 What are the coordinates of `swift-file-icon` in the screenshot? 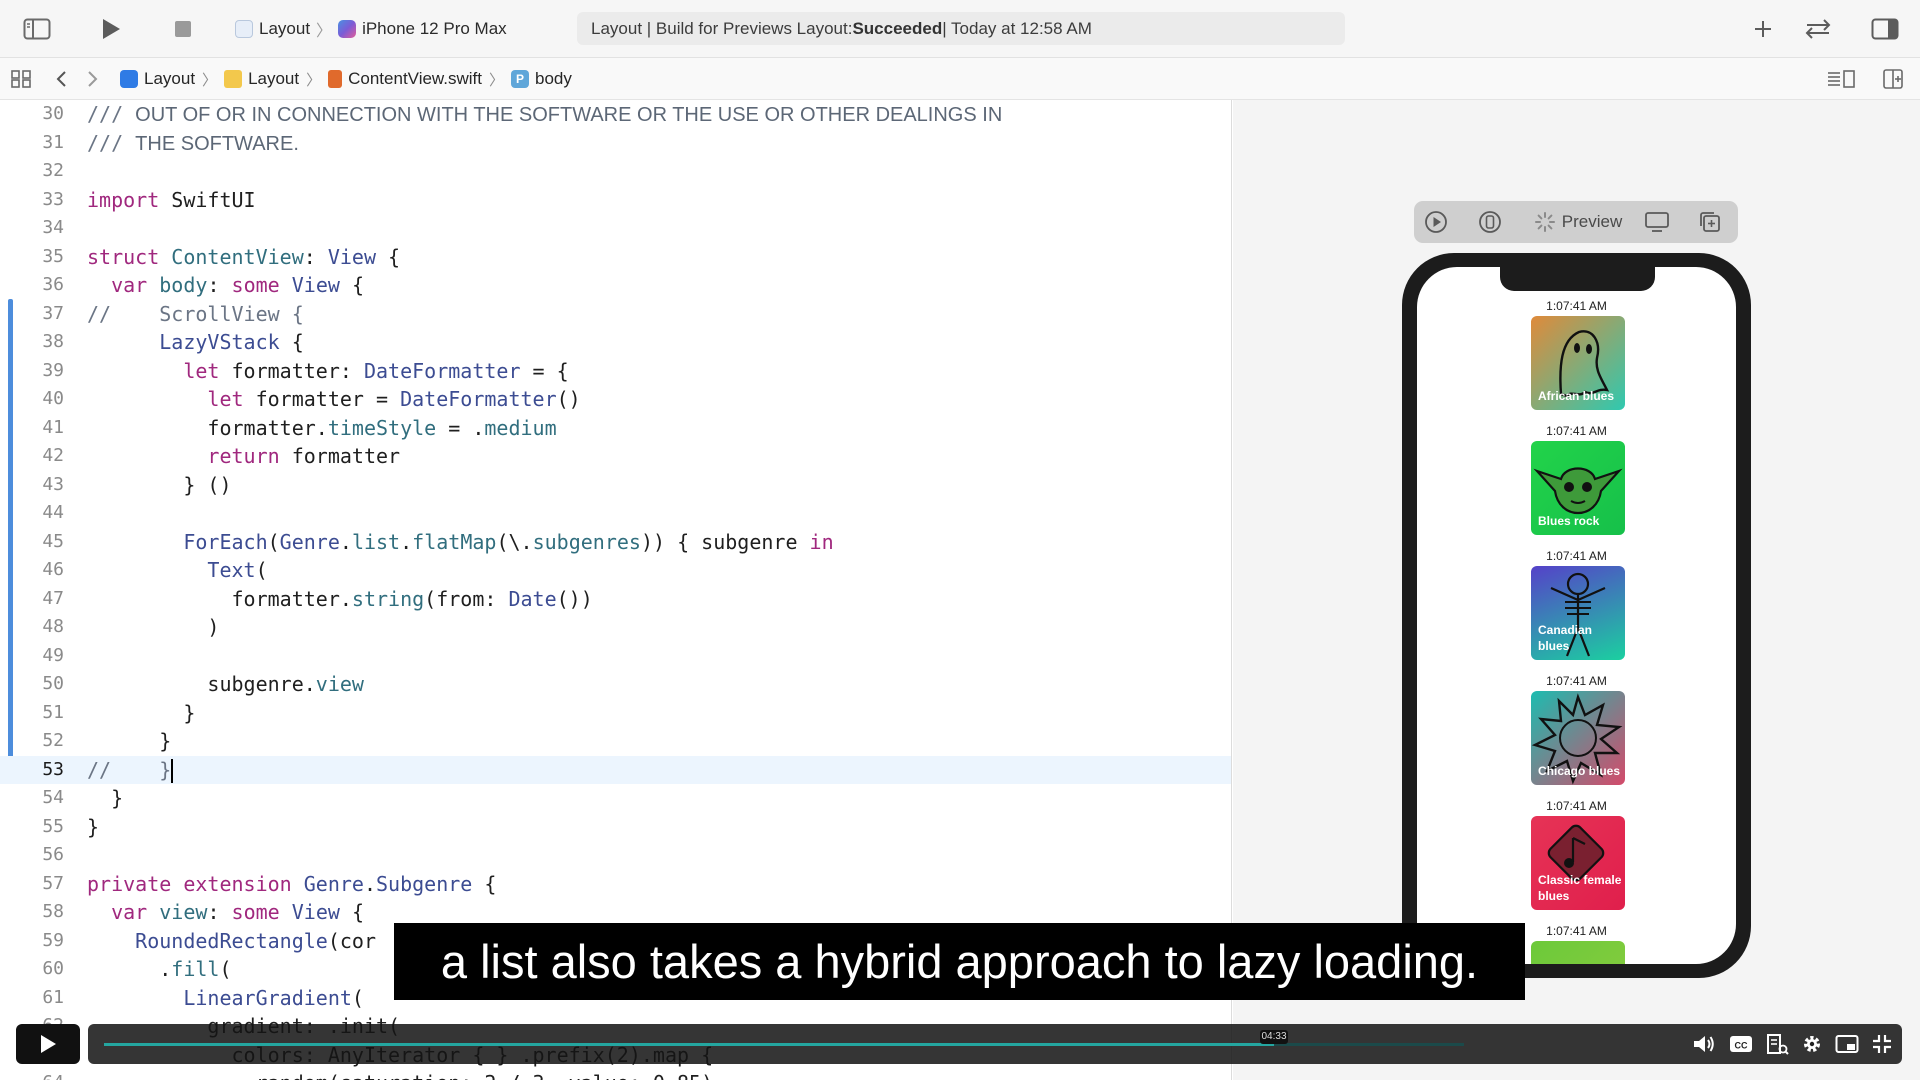 It's located at (335, 79).